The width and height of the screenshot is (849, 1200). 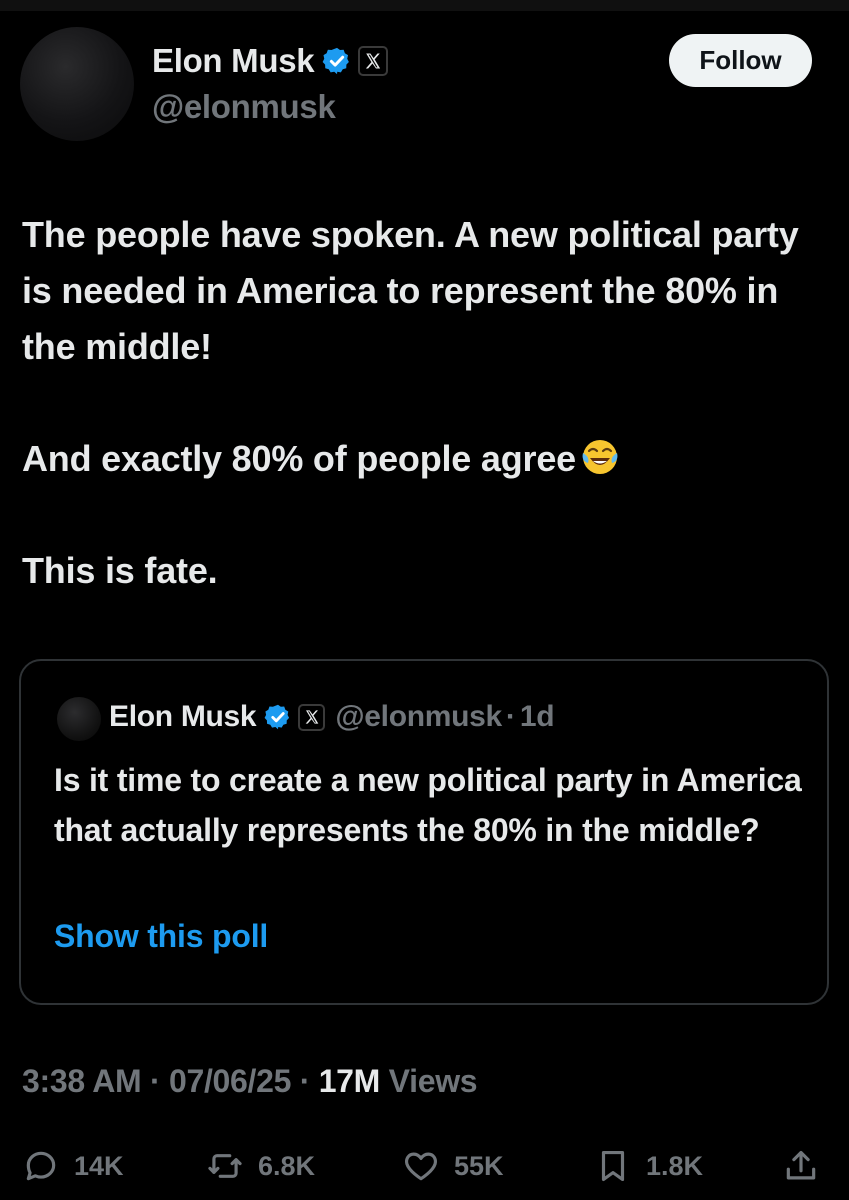 What do you see at coordinates (183, 716) in the screenshot?
I see `quoted-author-name: Elon Musk` at bounding box center [183, 716].